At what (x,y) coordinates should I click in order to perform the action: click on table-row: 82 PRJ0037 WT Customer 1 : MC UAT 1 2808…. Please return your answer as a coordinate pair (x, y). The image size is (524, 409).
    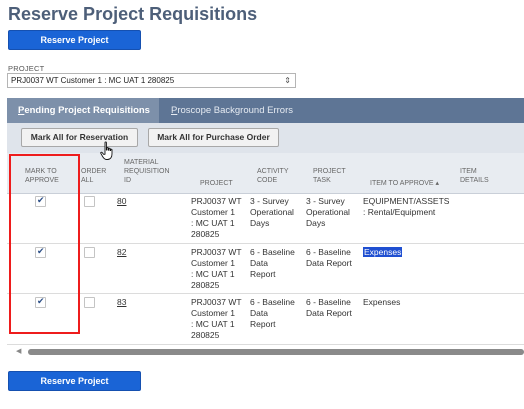
    Looking at the image, I should click on (265, 269).